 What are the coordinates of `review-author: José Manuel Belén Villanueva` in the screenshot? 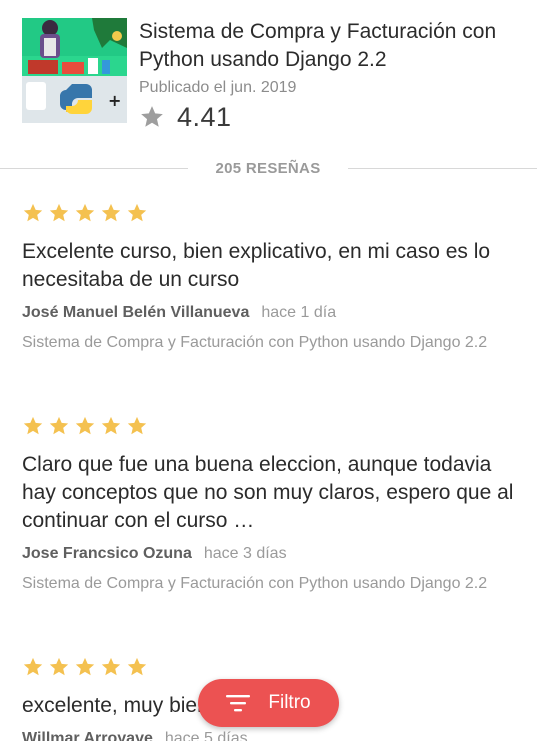 It's located at (136, 312).